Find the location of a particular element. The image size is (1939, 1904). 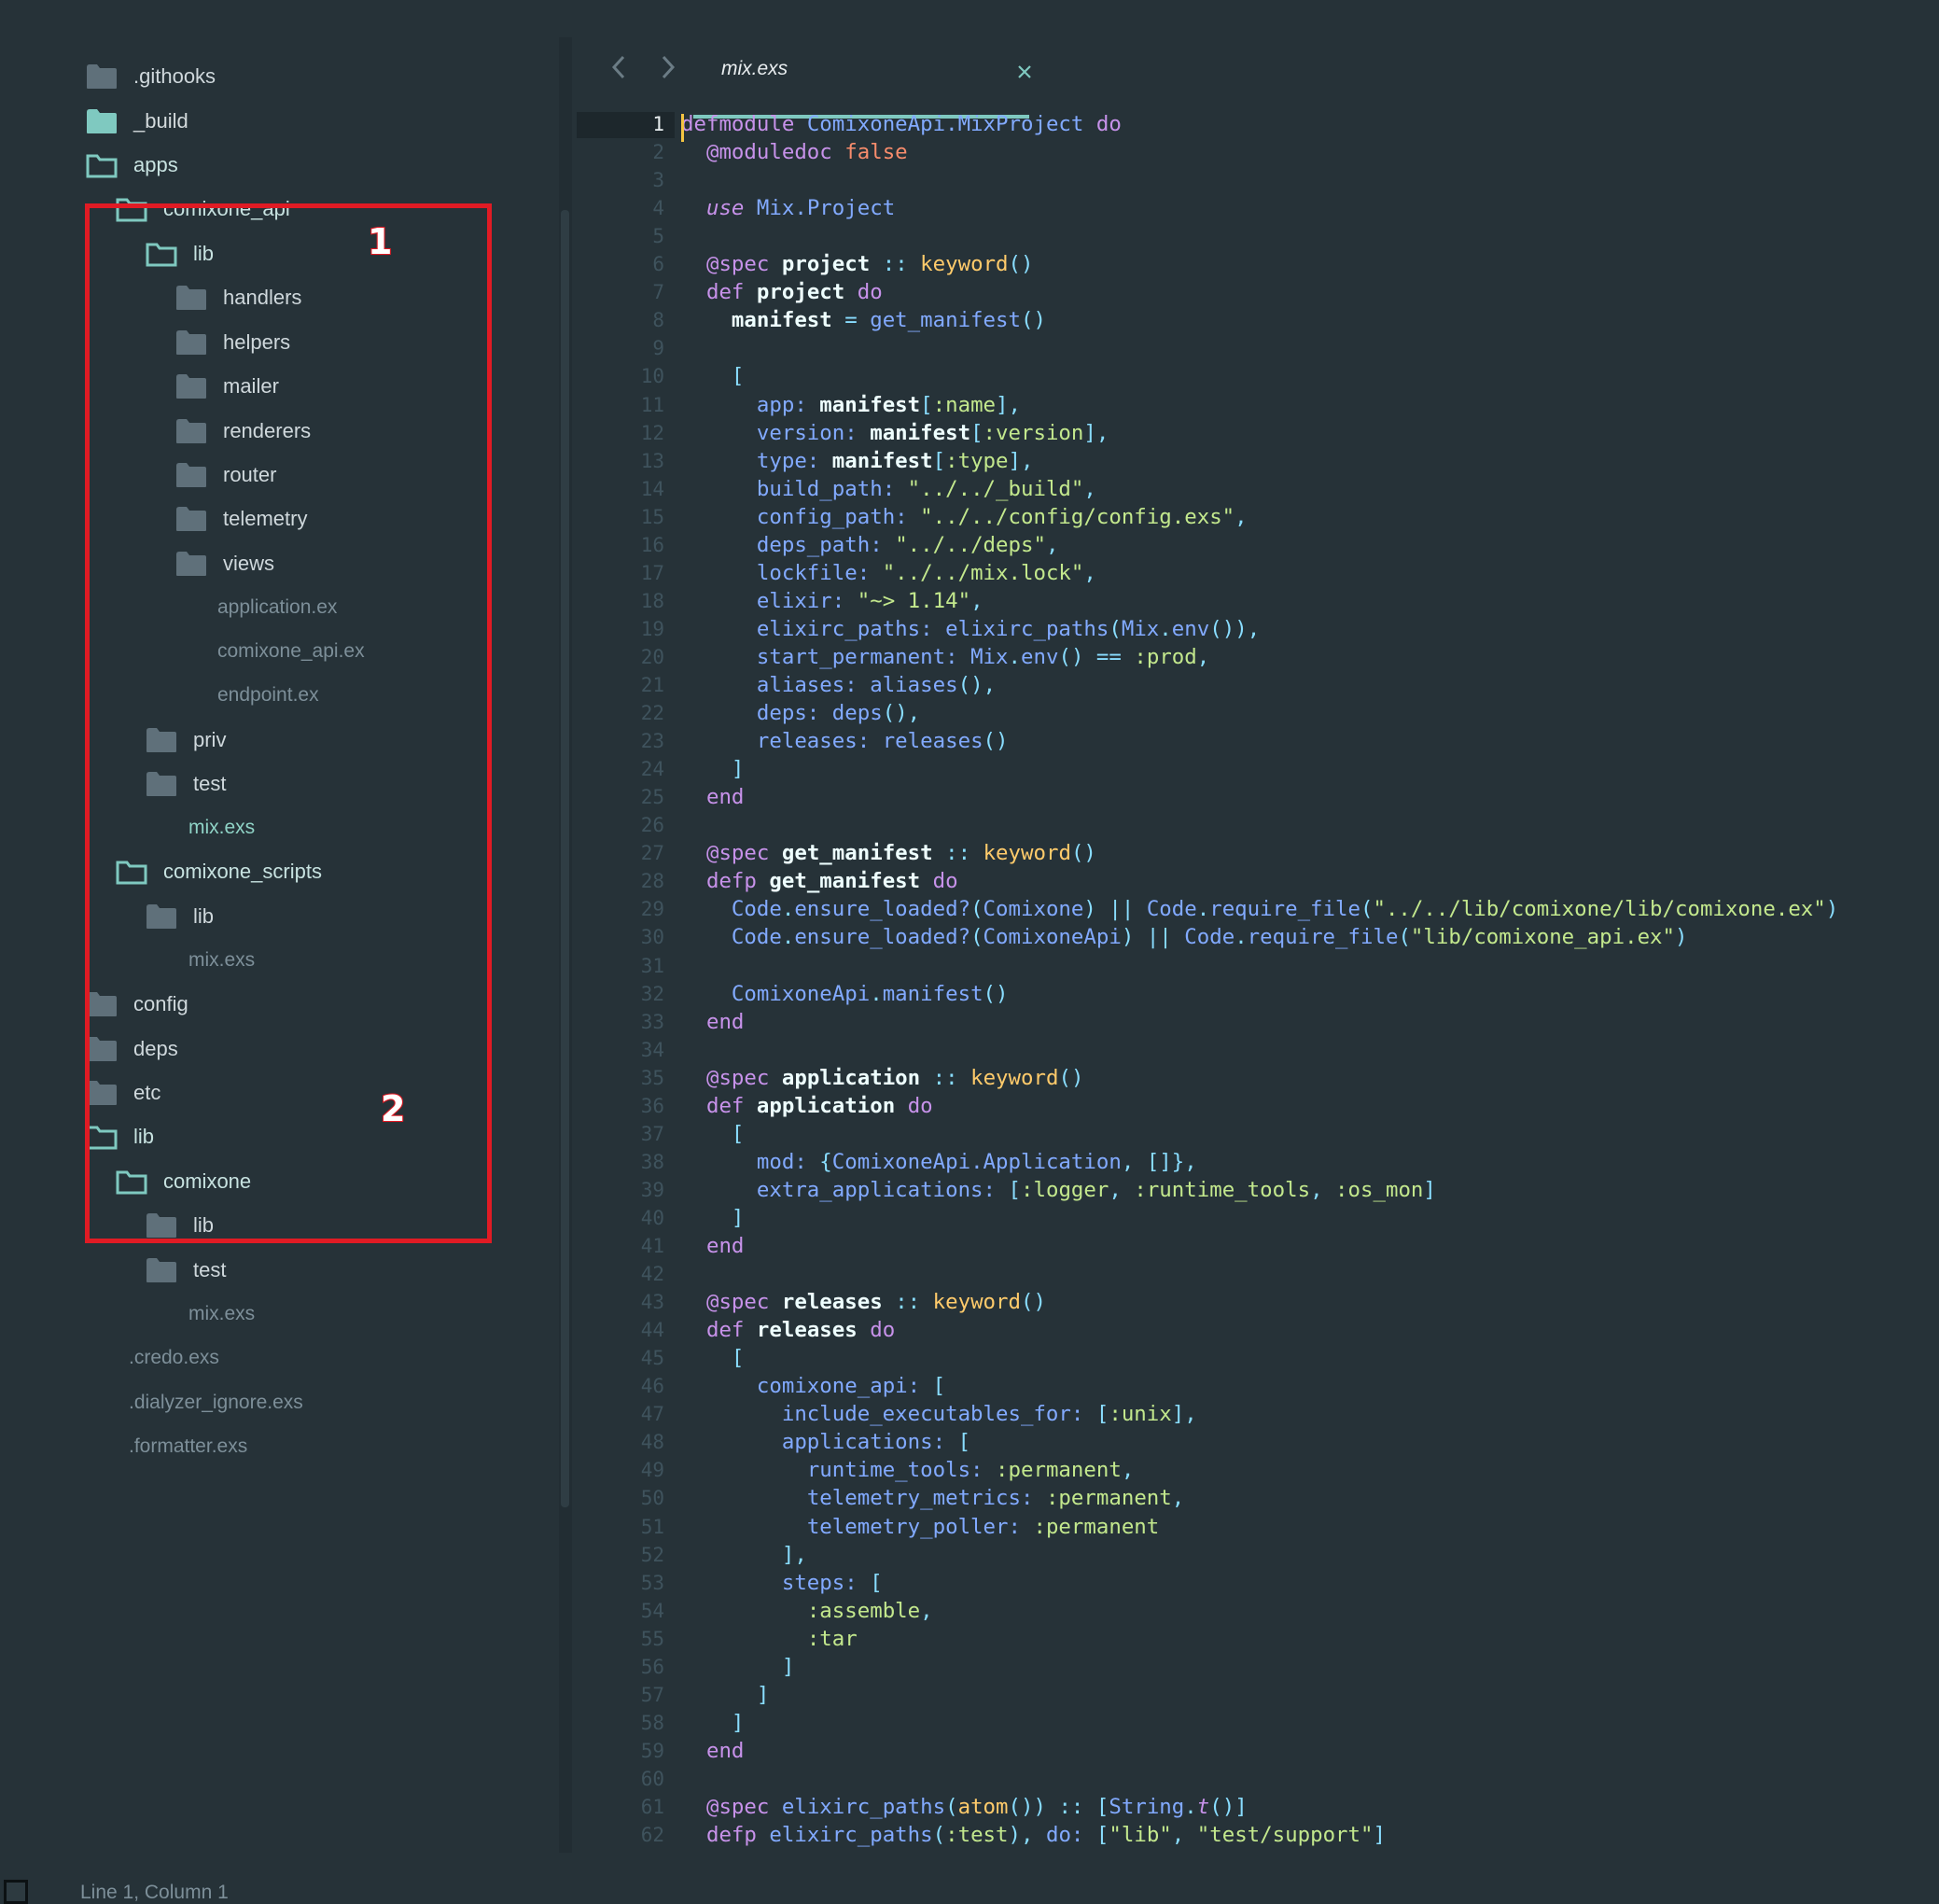

line-number: 39 is located at coordinates (652, 1189).